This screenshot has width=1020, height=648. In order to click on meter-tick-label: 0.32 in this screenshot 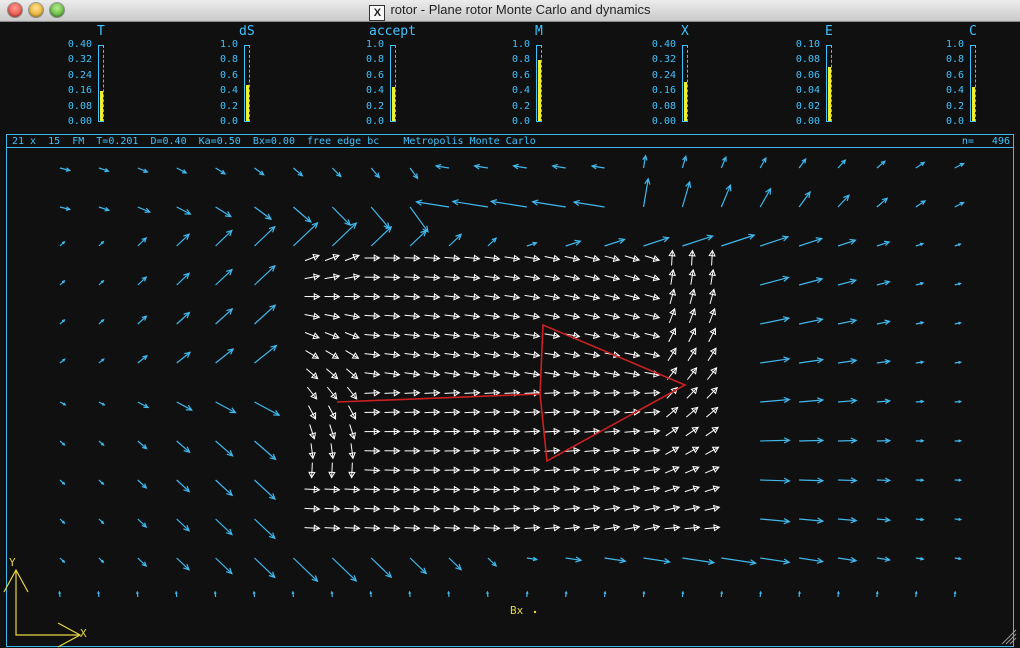, I will do `click(663, 60)`.